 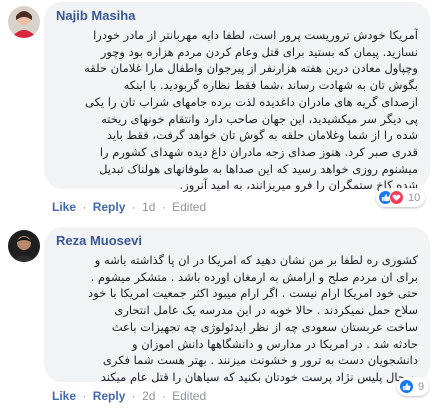 What do you see at coordinates (421, 386) in the screenshot?
I see `reaction-count: 9` at bounding box center [421, 386].